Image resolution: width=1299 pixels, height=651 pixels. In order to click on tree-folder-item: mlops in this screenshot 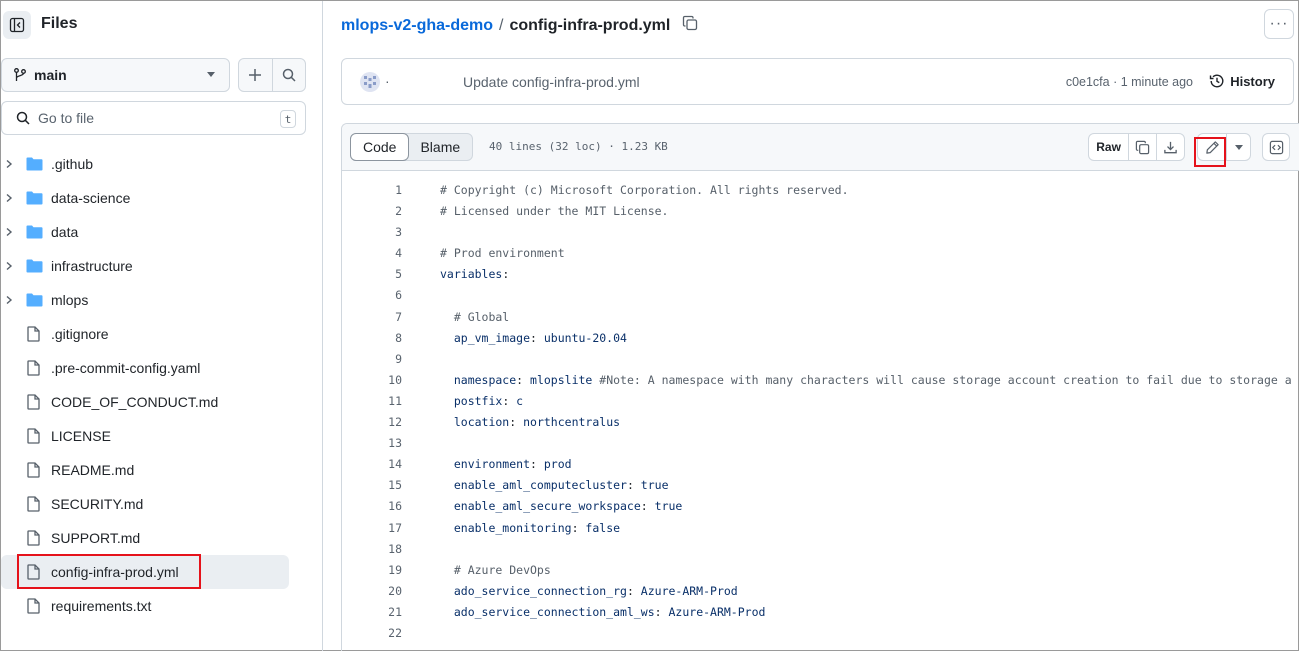, I will do `click(151, 300)`.